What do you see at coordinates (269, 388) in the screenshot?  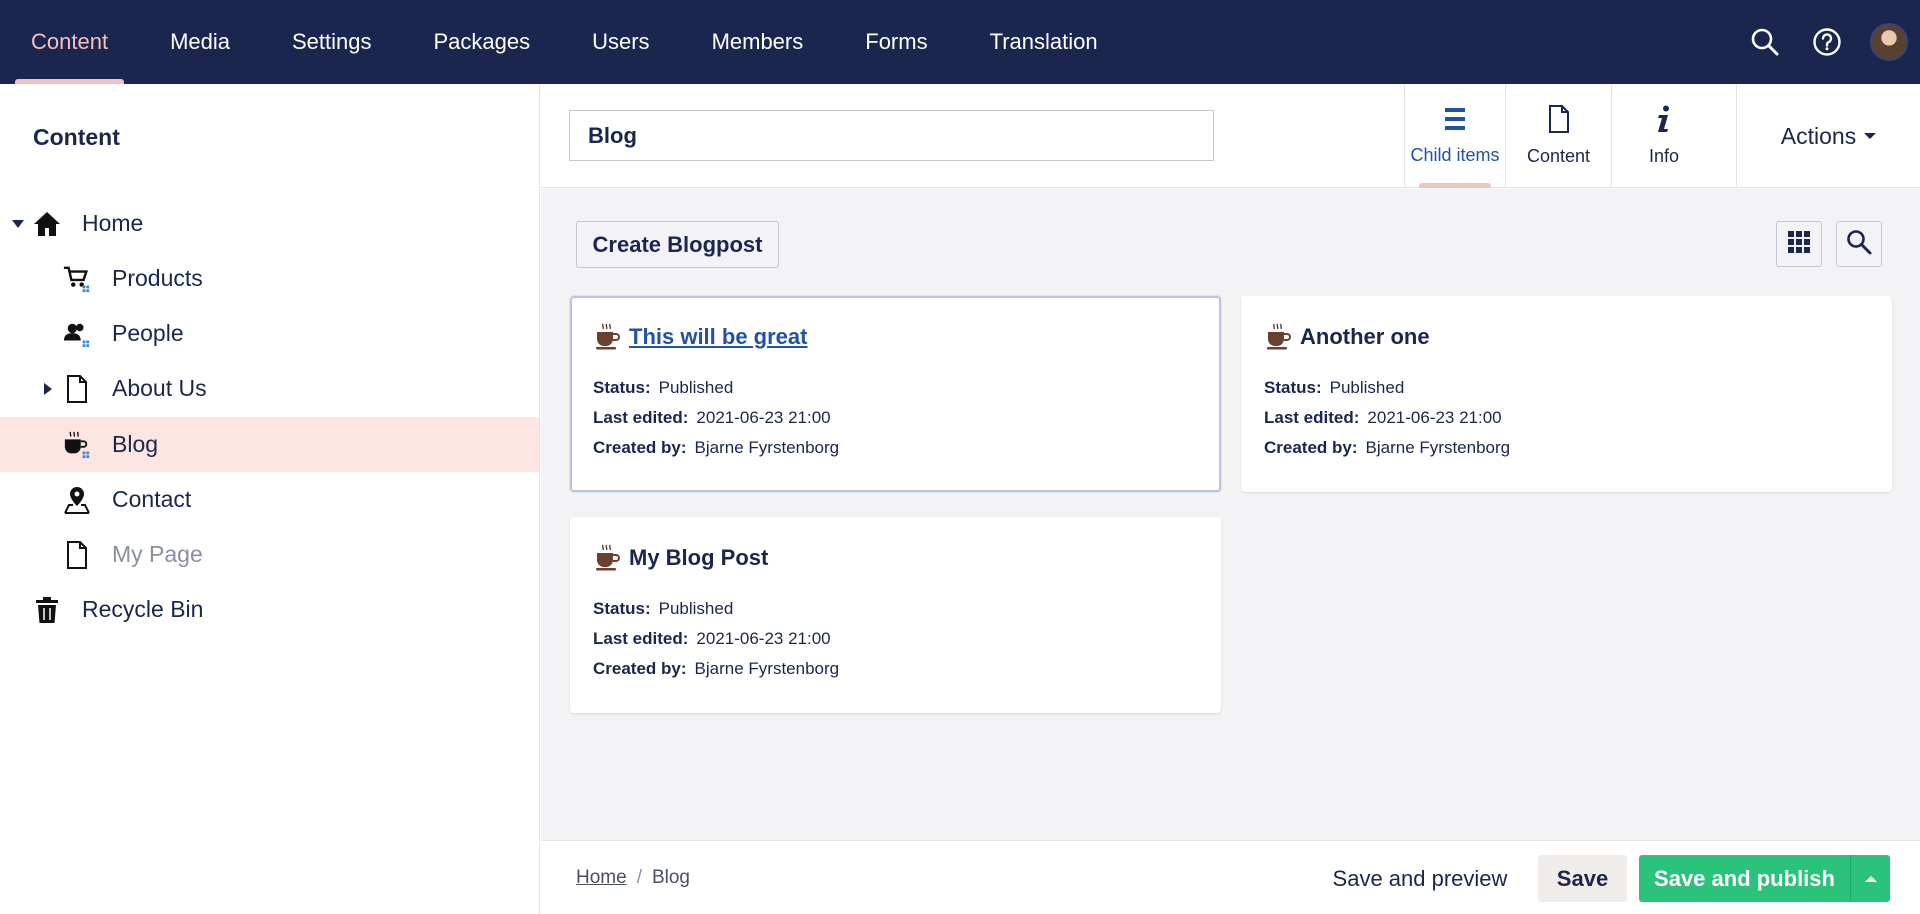 I see `tree-item-about-us: About Us` at bounding box center [269, 388].